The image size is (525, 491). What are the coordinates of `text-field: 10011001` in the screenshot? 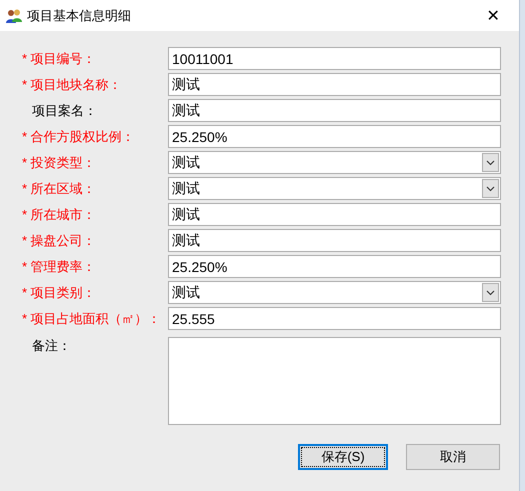 It's located at (334, 58).